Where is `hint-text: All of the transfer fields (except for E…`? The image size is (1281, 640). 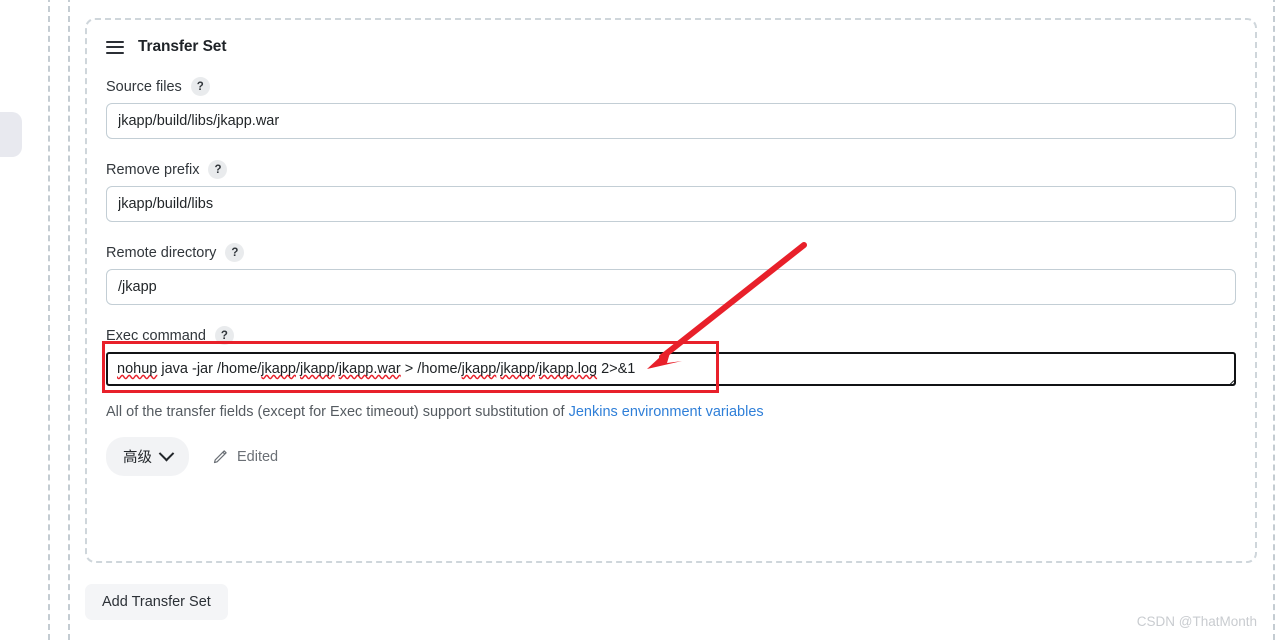
hint-text: All of the transfer fields (except for E… is located at coordinates (337, 412).